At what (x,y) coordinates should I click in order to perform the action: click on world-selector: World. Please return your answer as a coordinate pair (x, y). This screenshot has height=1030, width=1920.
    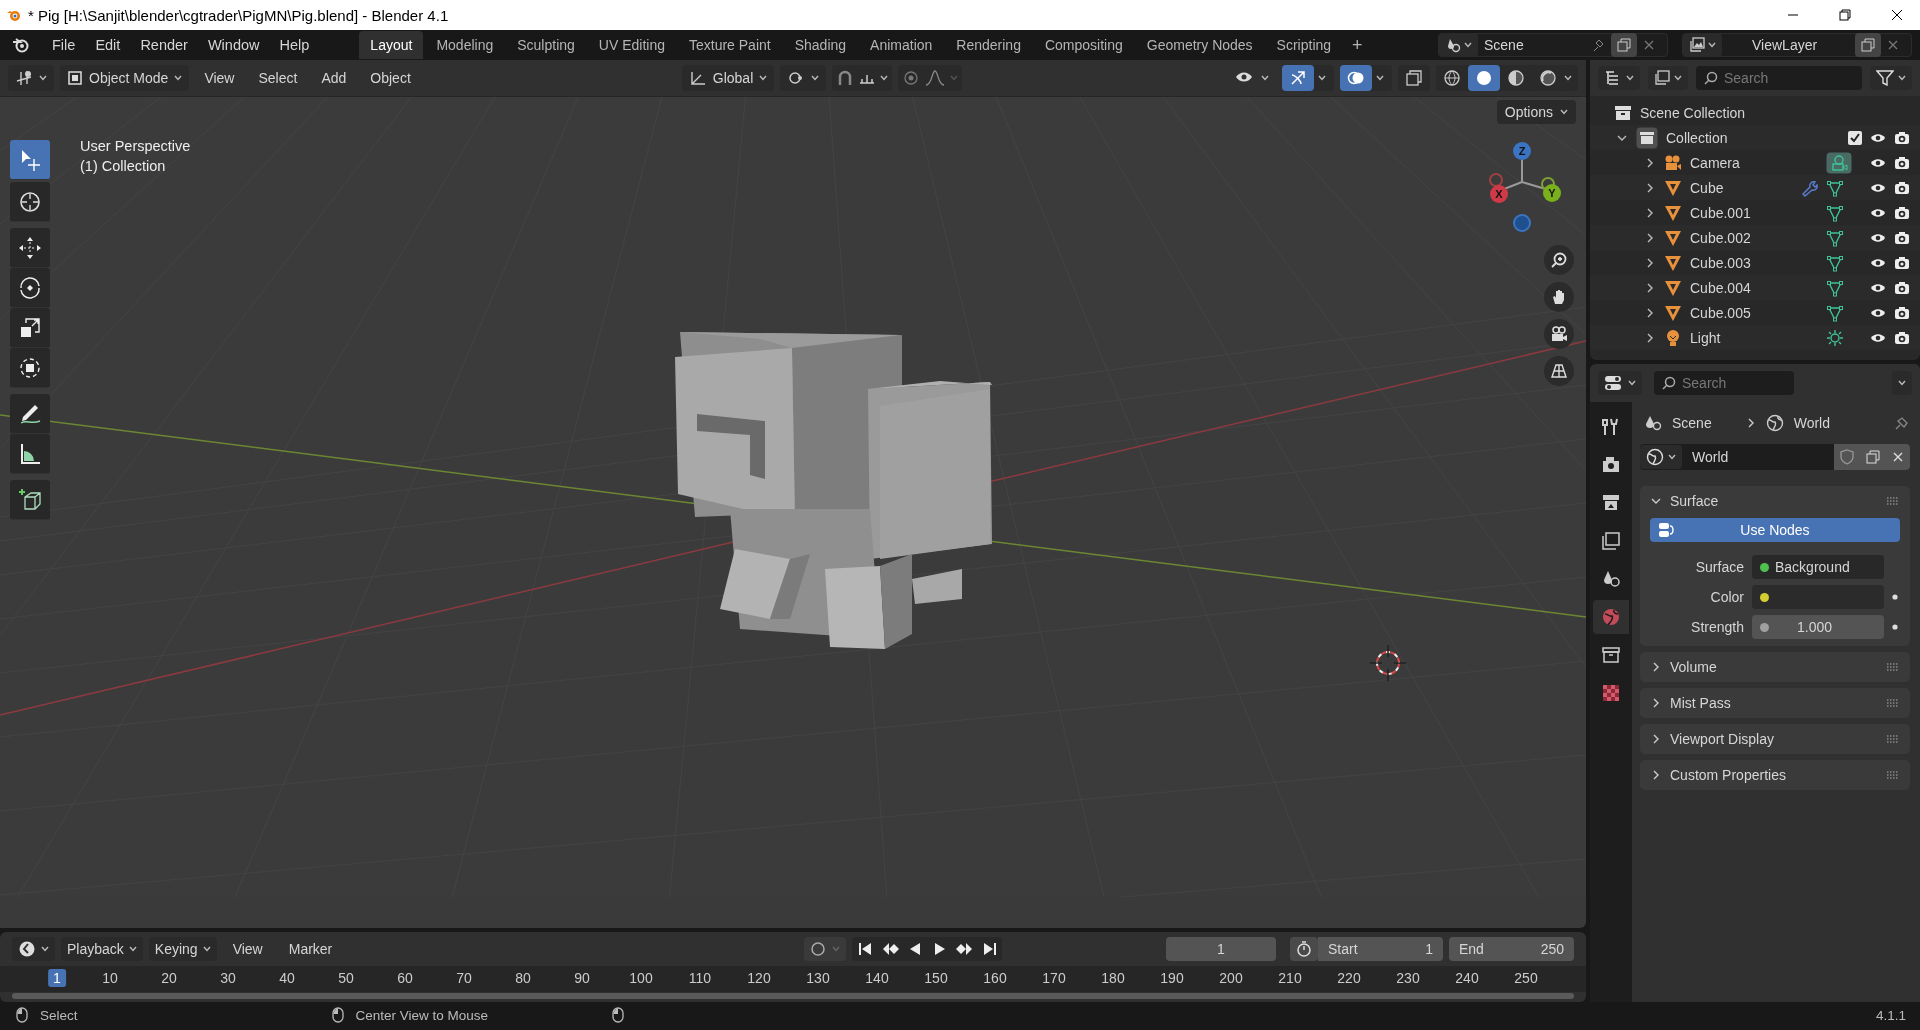
    Looking at the image, I should click on (1775, 457).